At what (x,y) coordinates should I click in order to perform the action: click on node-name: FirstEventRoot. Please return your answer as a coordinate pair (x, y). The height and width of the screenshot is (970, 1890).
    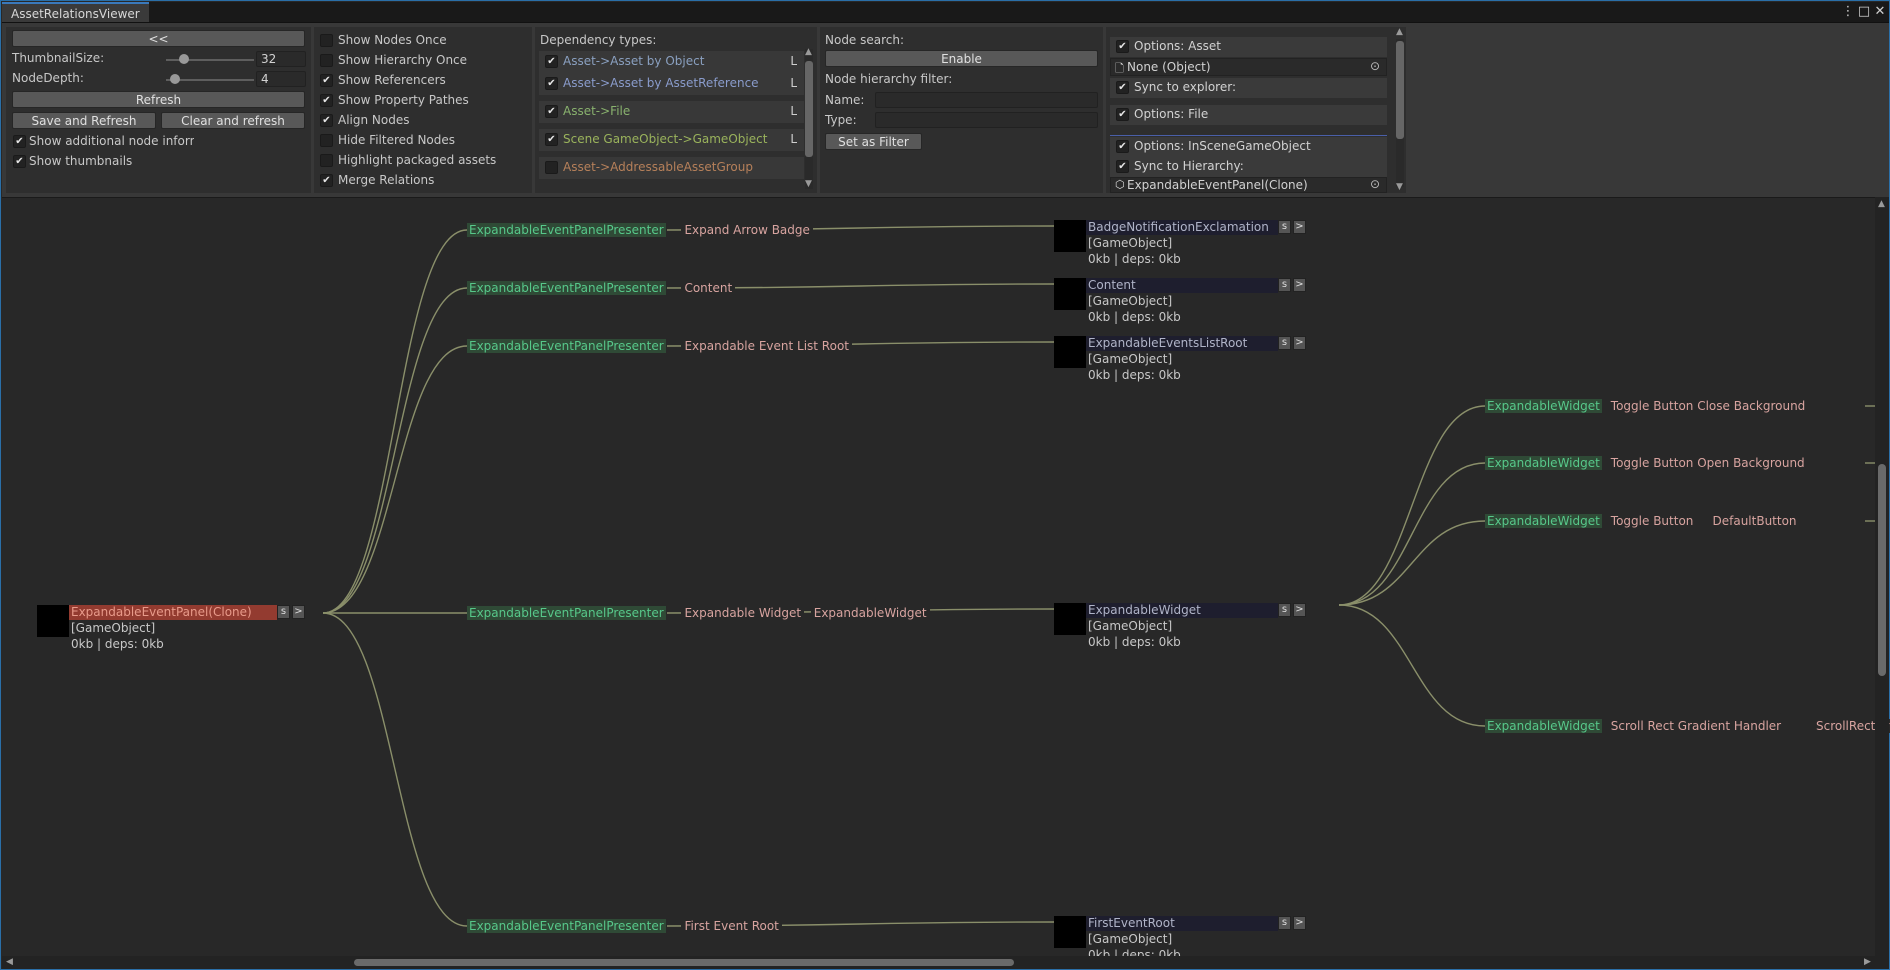
    Looking at the image, I should click on (1182, 923).